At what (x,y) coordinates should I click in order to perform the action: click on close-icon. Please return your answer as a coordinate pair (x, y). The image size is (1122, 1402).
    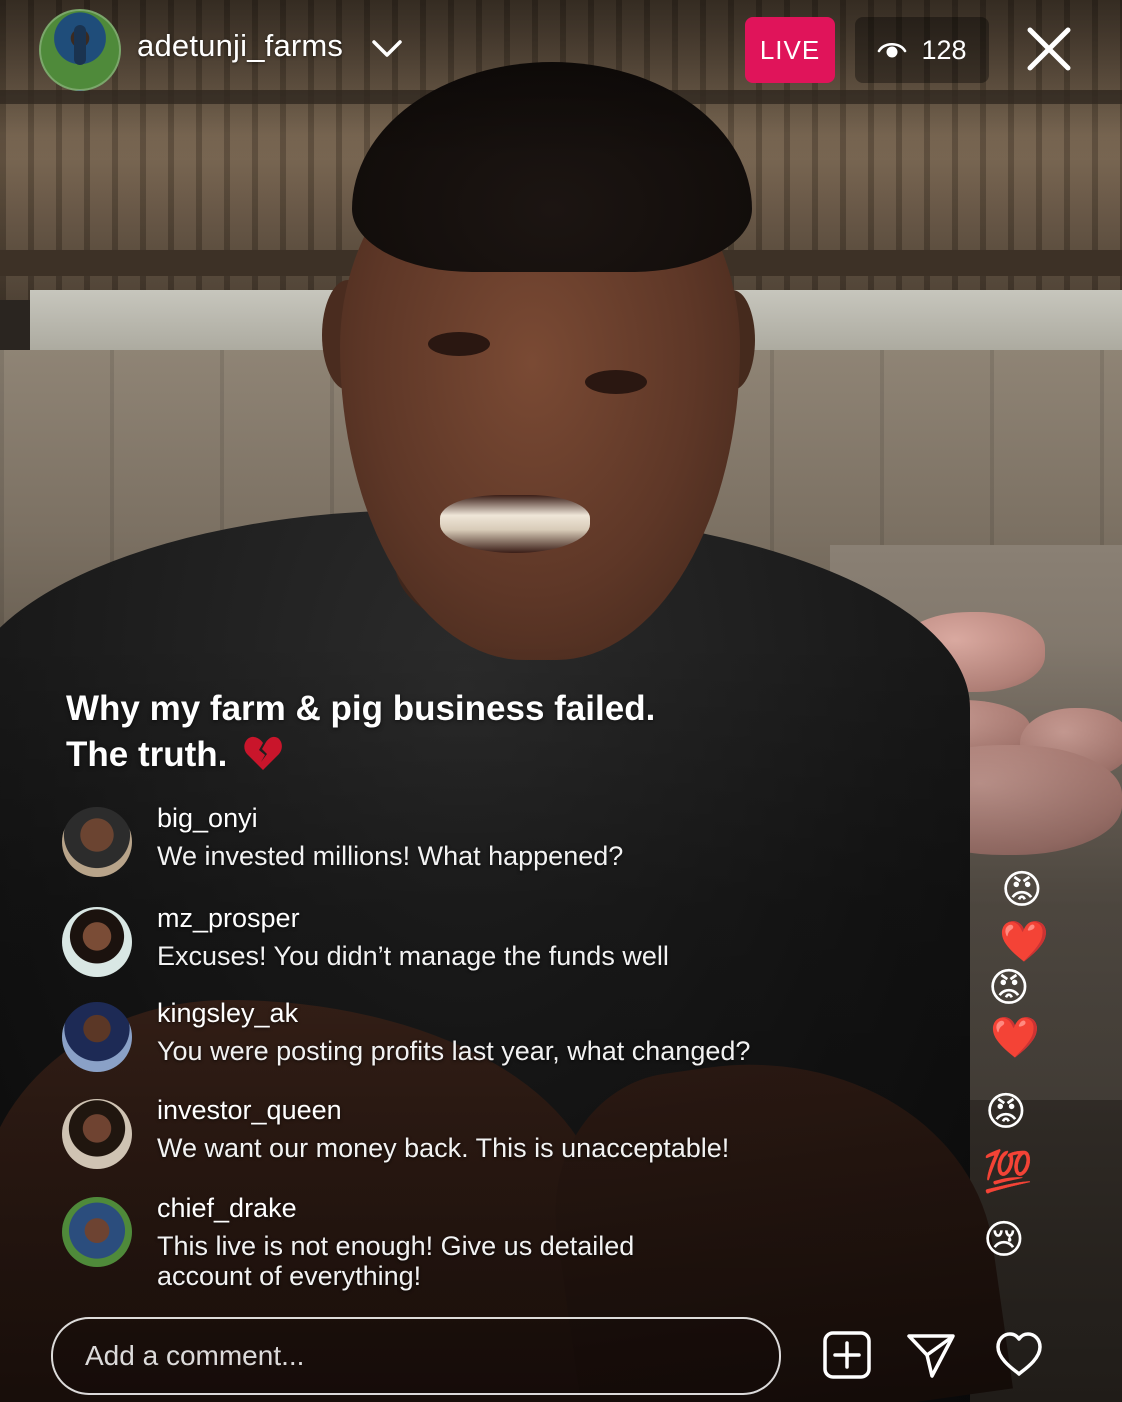
    Looking at the image, I should click on (1049, 49).